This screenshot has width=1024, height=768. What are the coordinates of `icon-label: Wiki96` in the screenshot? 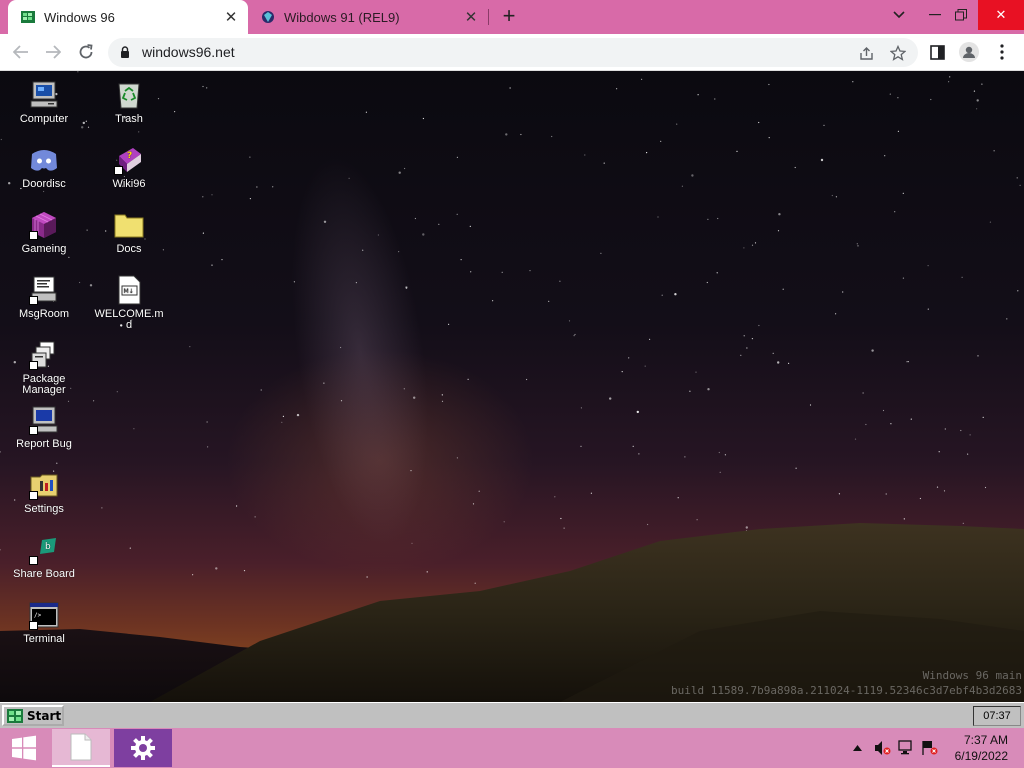 It's located at (129, 184).